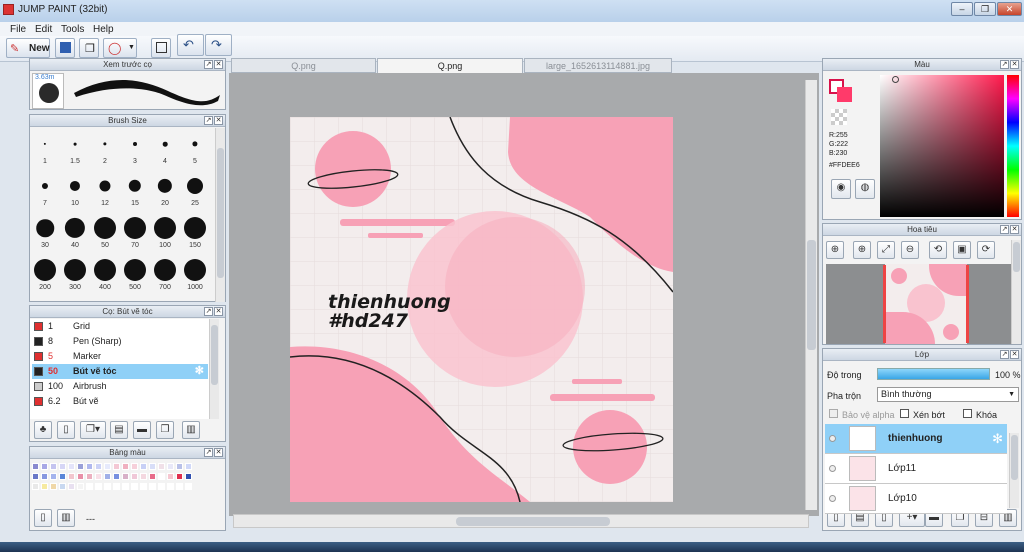 The image size is (1024, 552). Describe the element at coordinates (72, 29) in the screenshot. I see `menu-tools: Tools` at that location.